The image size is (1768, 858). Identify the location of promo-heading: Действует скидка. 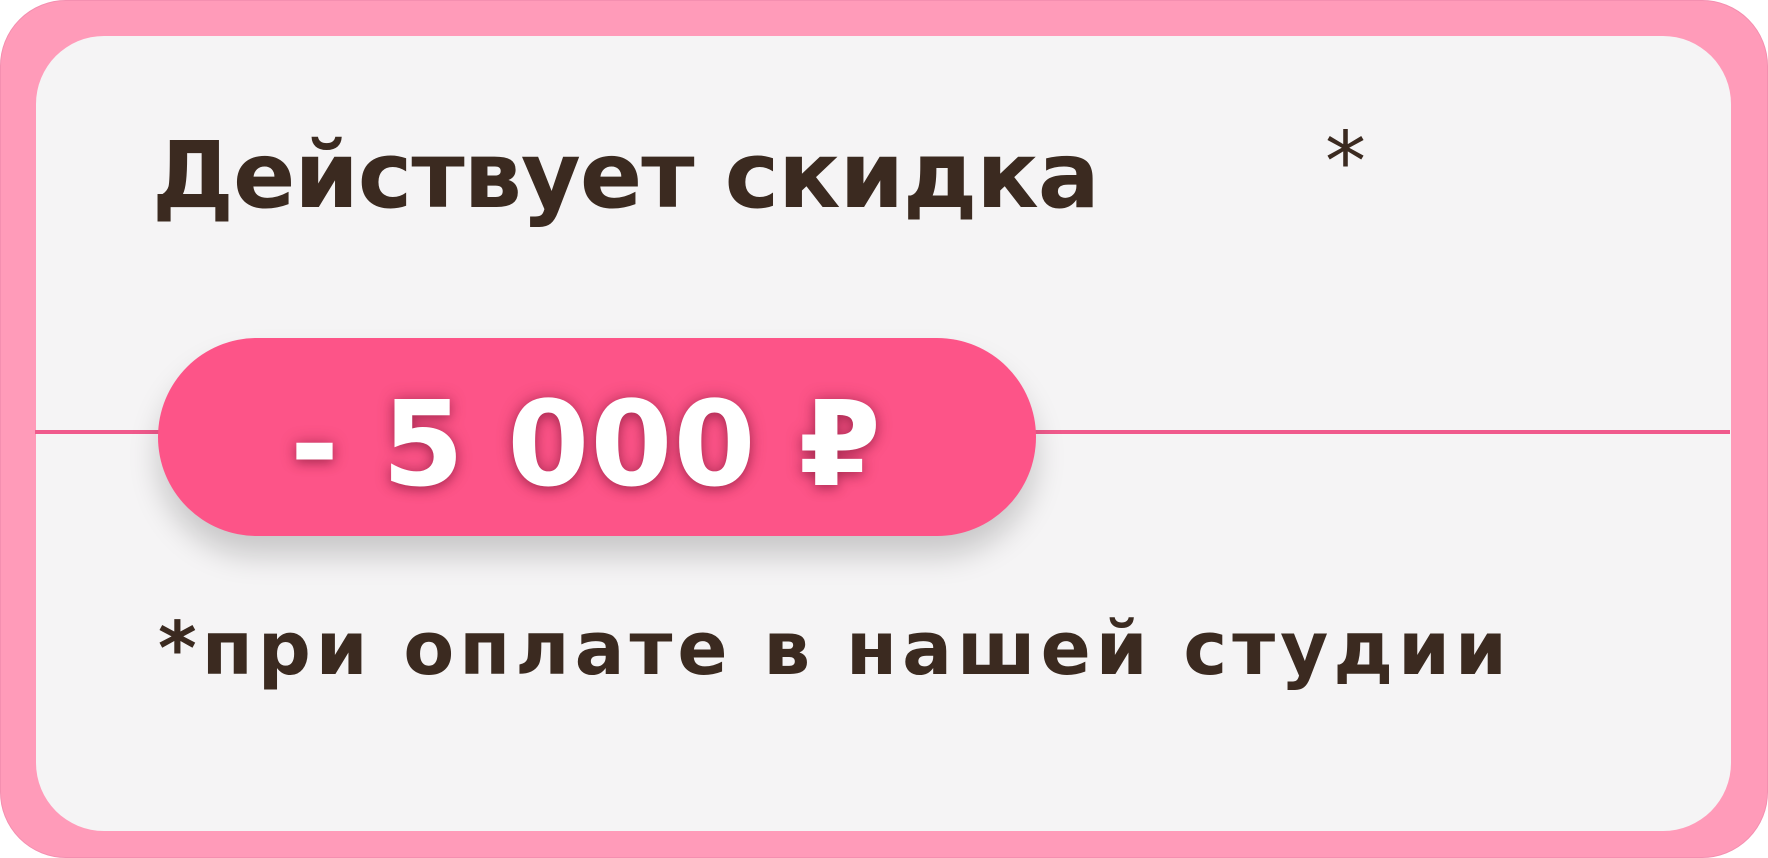
(626, 175).